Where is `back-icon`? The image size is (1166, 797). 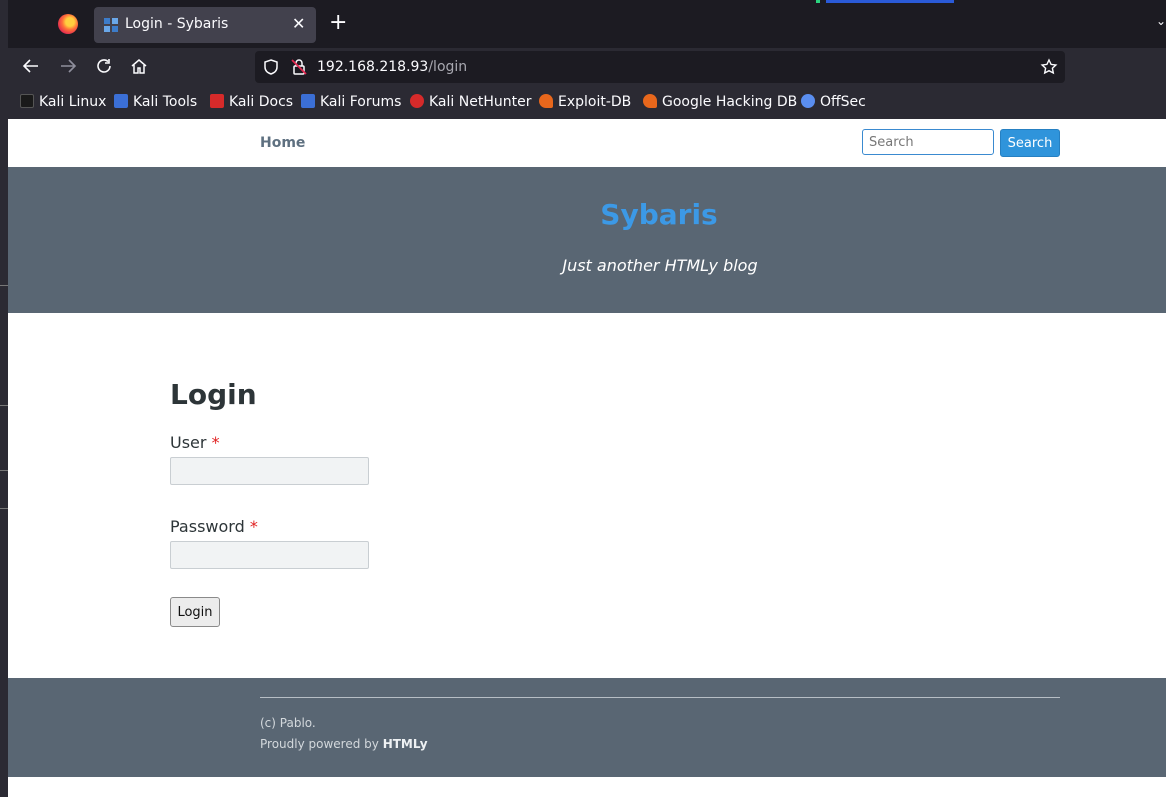
back-icon is located at coordinates (31, 68).